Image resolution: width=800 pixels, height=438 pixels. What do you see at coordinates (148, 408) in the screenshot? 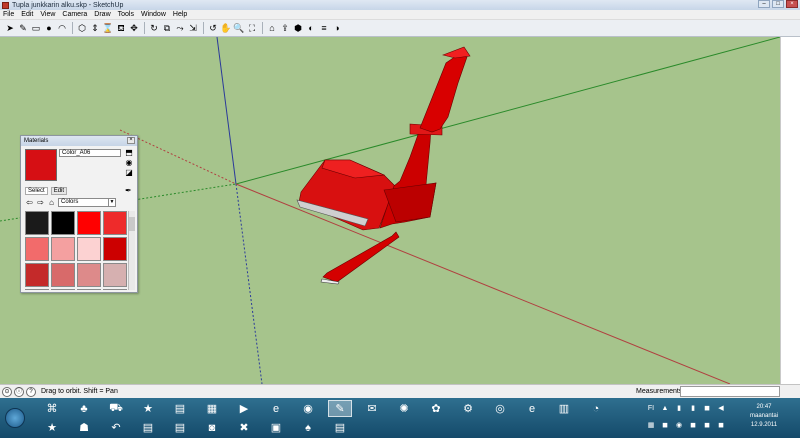
I see `star-icon: ★` at bounding box center [148, 408].